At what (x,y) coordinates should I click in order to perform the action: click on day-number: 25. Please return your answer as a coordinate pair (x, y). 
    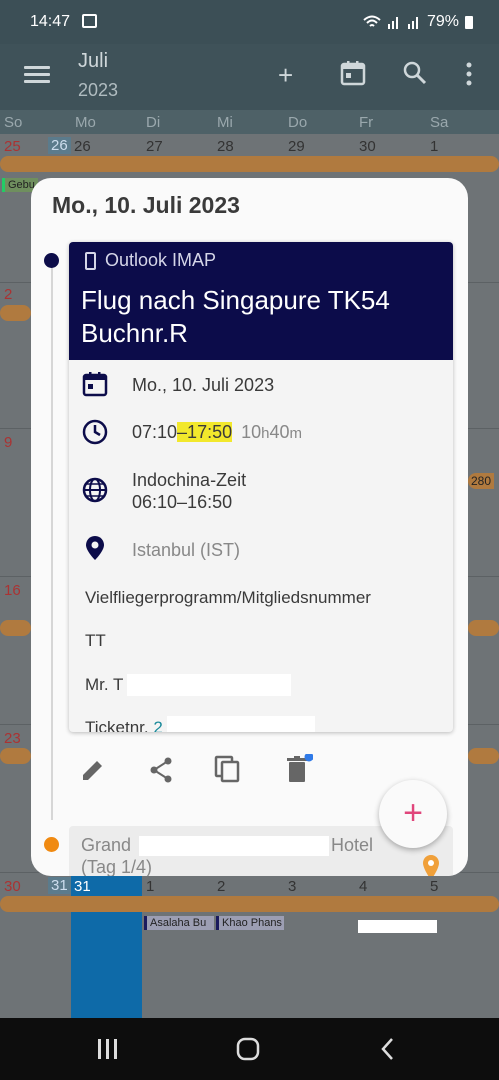
    Looking at the image, I should click on (12, 146).